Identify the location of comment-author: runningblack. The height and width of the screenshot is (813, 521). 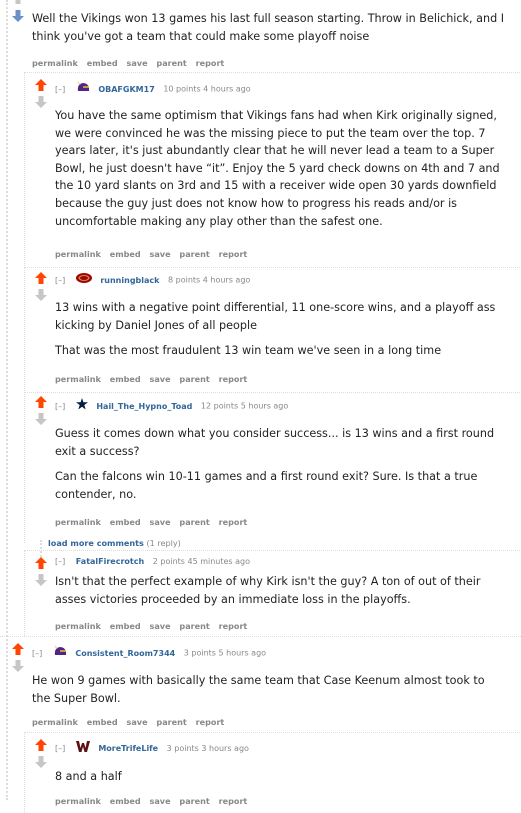
(129, 280).